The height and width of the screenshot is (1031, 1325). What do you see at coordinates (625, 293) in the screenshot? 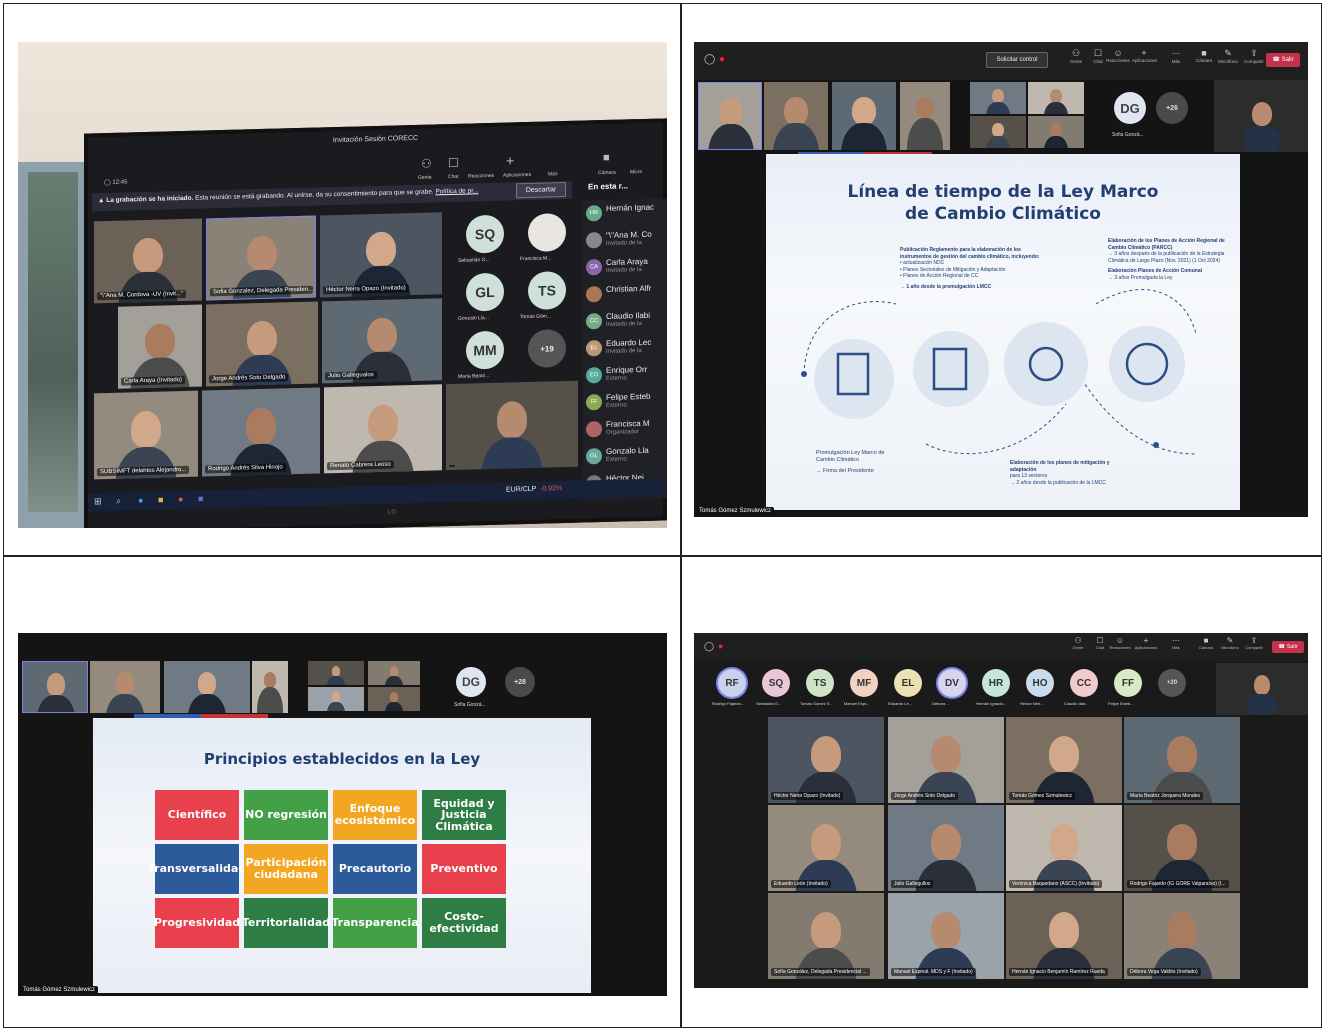
I see `participant-row: Christian Alfr` at bounding box center [625, 293].